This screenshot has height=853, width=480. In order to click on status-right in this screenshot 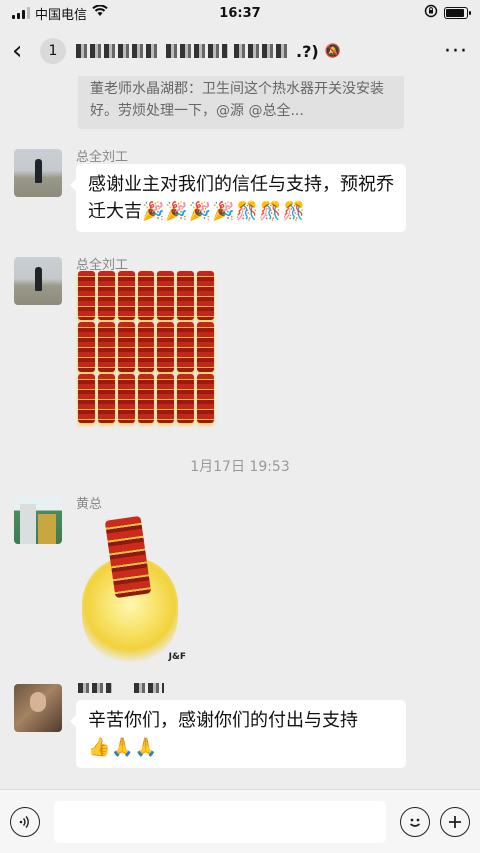, I will do `click(447, 13)`.